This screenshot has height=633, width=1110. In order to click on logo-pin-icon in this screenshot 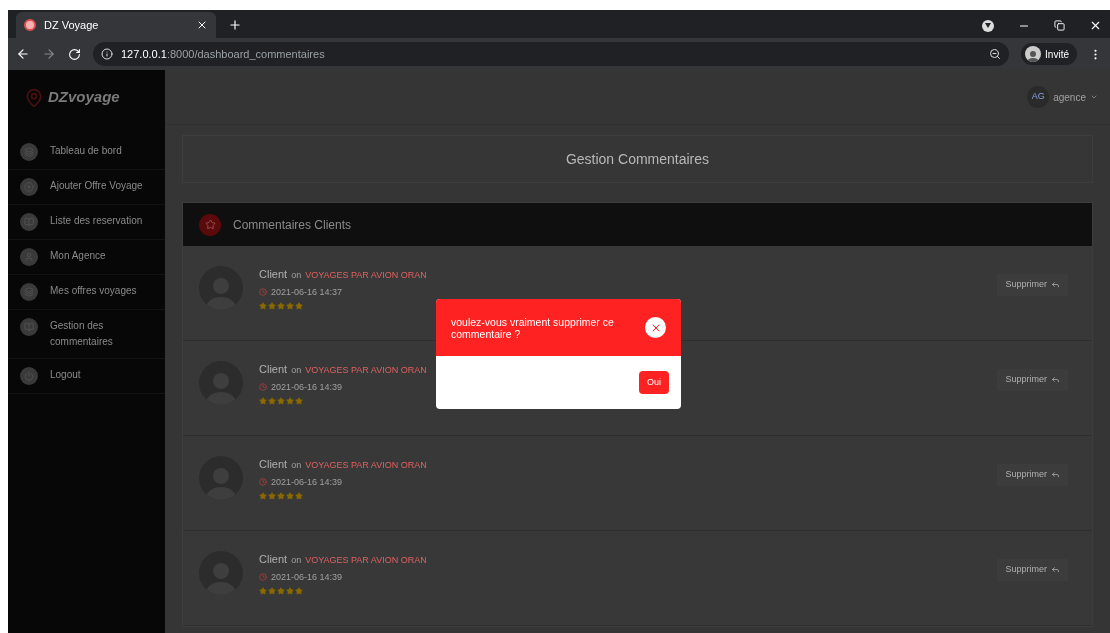, I will do `click(34, 97)`.